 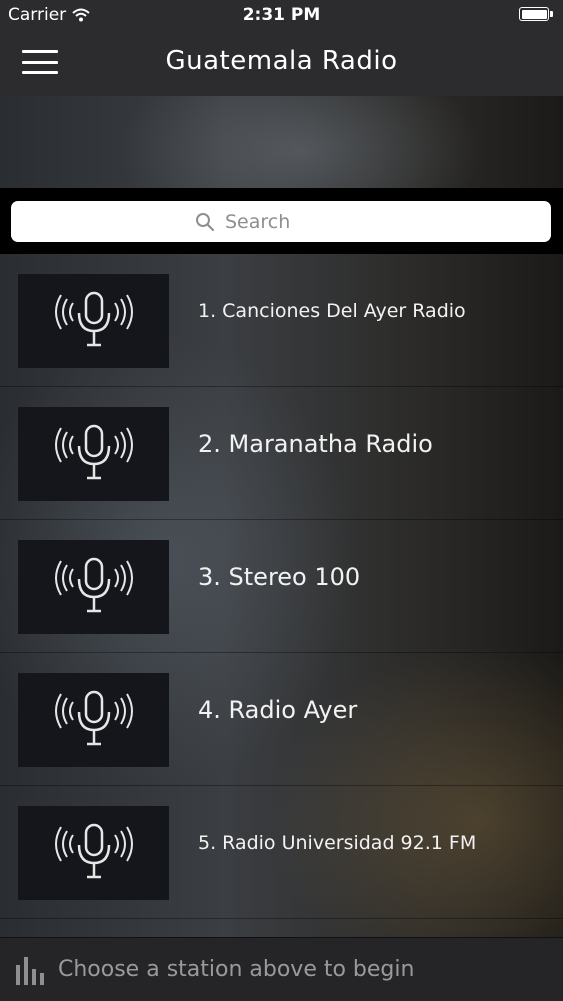 I want to click on equalizer-bars-icon, so click(x=30, y=971).